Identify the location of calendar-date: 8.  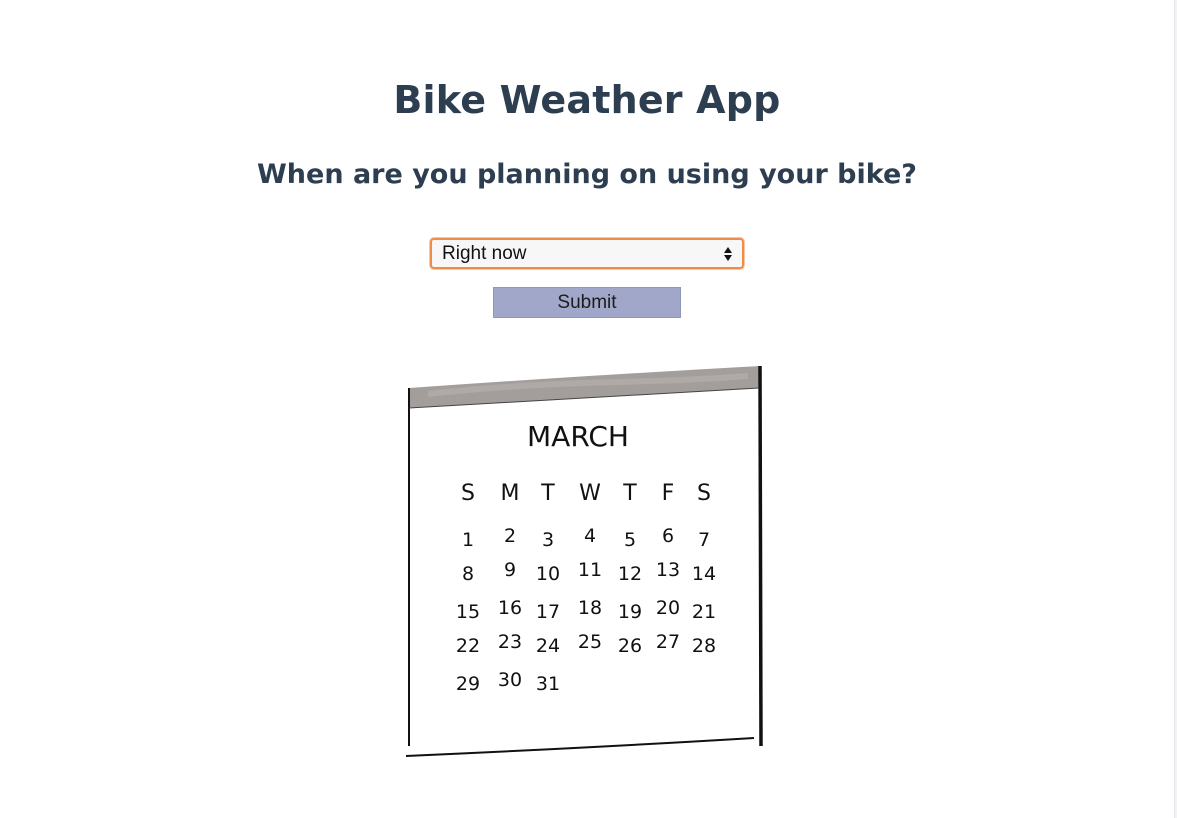
(468, 574).